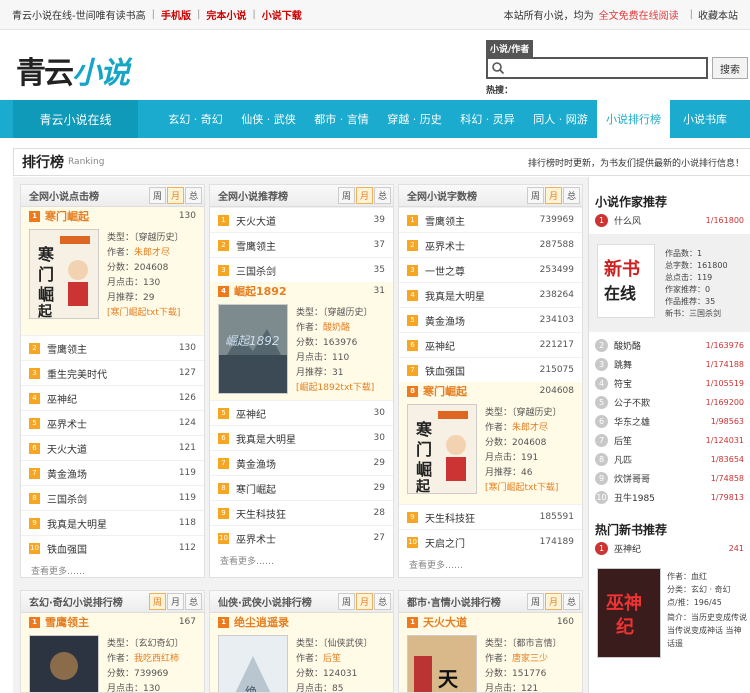 This screenshot has width=750, height=693. I want to click on list-item: 9 天生科技狂 185591, so click(490, 516).